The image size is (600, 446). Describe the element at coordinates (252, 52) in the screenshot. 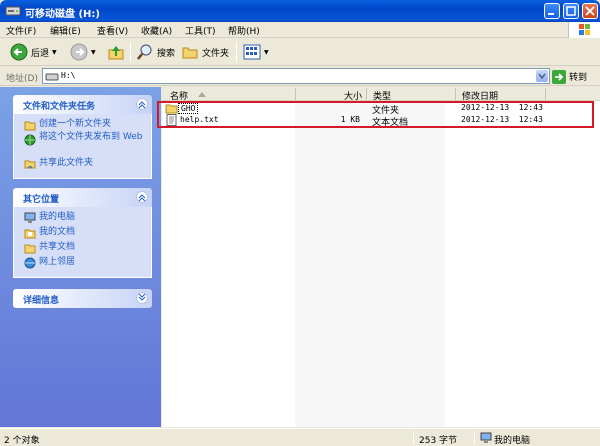

I see `views-icon` at that location.